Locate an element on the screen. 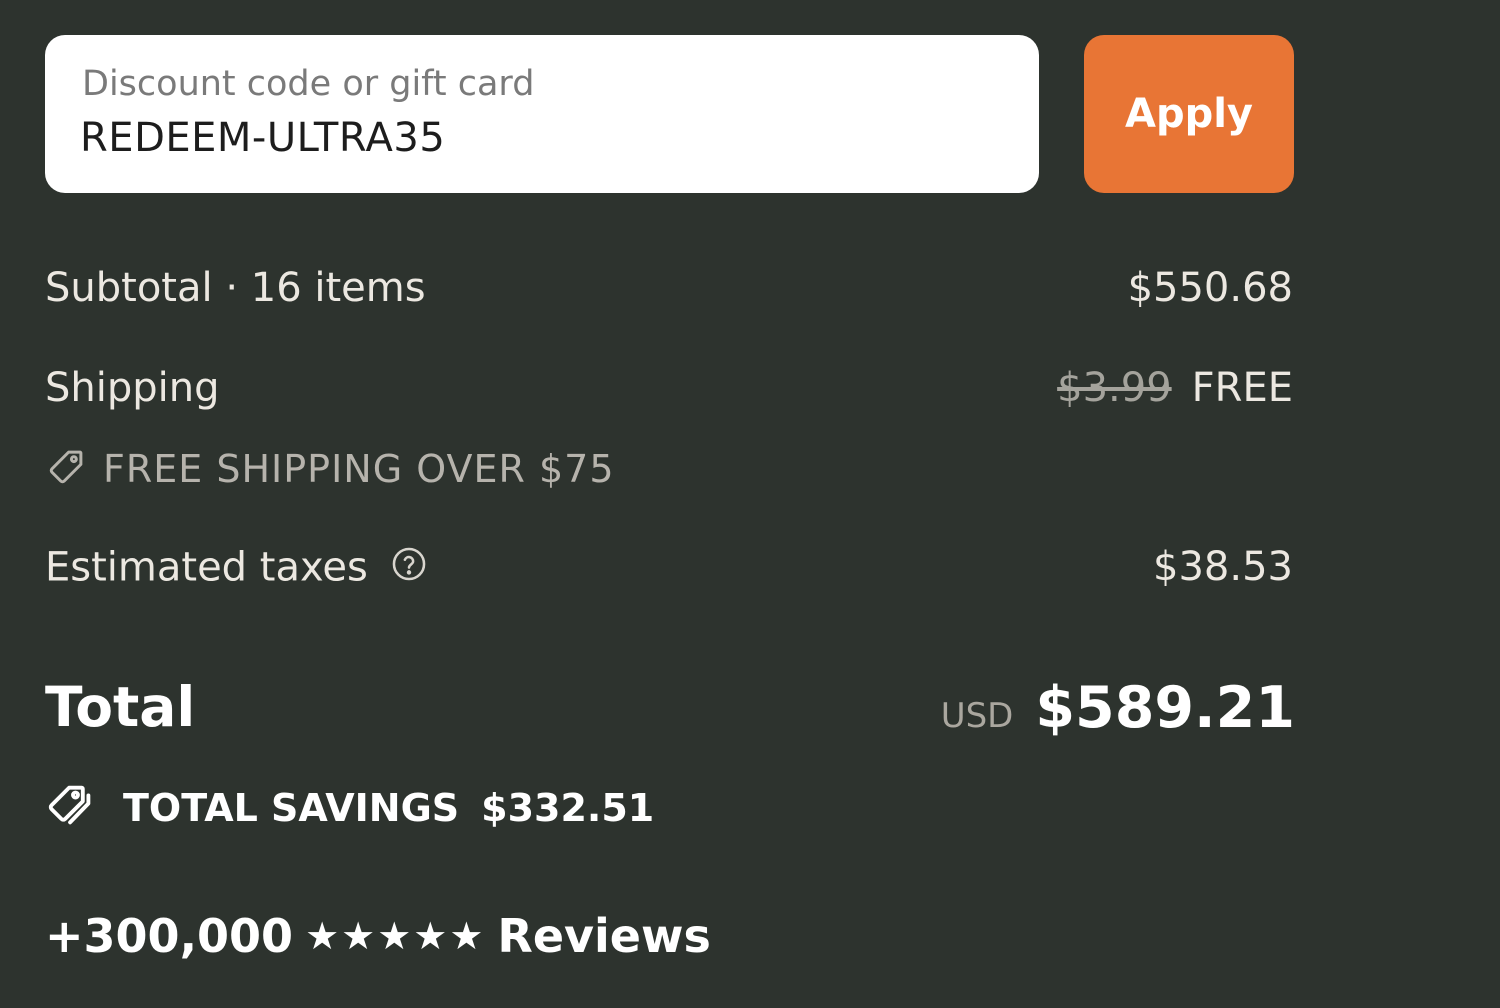  discount-code-input is located at coordinates (530, 138).